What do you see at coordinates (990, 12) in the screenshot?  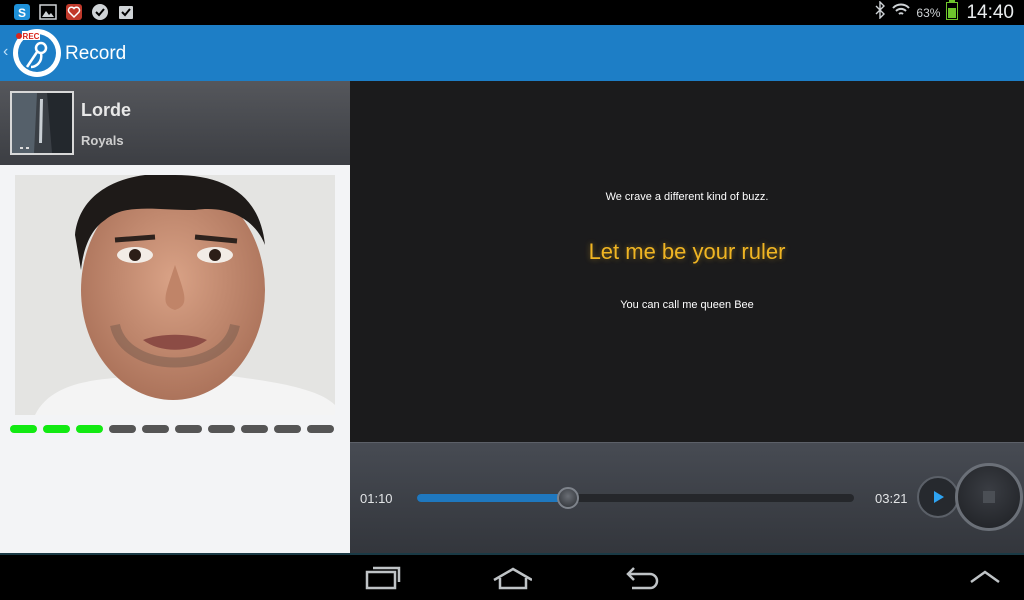 I see `clock: 14:40` at bounding box center [990, 12].